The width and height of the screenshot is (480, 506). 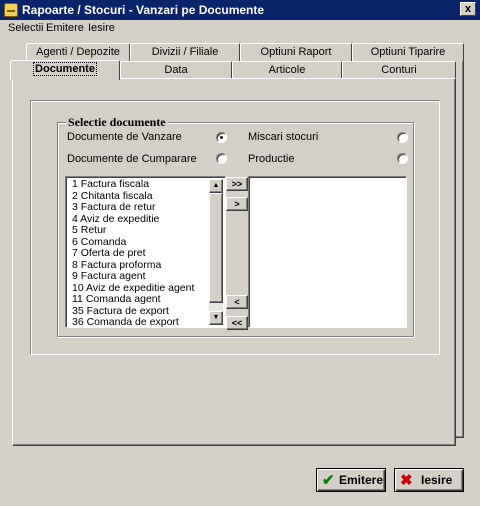 What do you see at coordinates (296, 52) in the screenshot?
I see `tab-optiuni-raport: Optiuni Raport` at bounding box center [296, 52].